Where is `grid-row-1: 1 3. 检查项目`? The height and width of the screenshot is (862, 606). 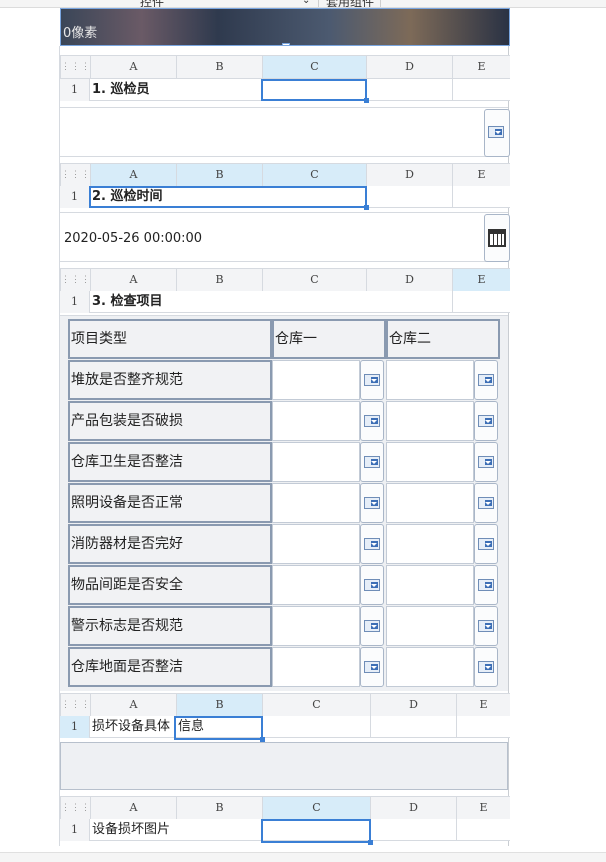
grid-row-1: 1 3. 检查项目 is located at coordinates (285, 302).